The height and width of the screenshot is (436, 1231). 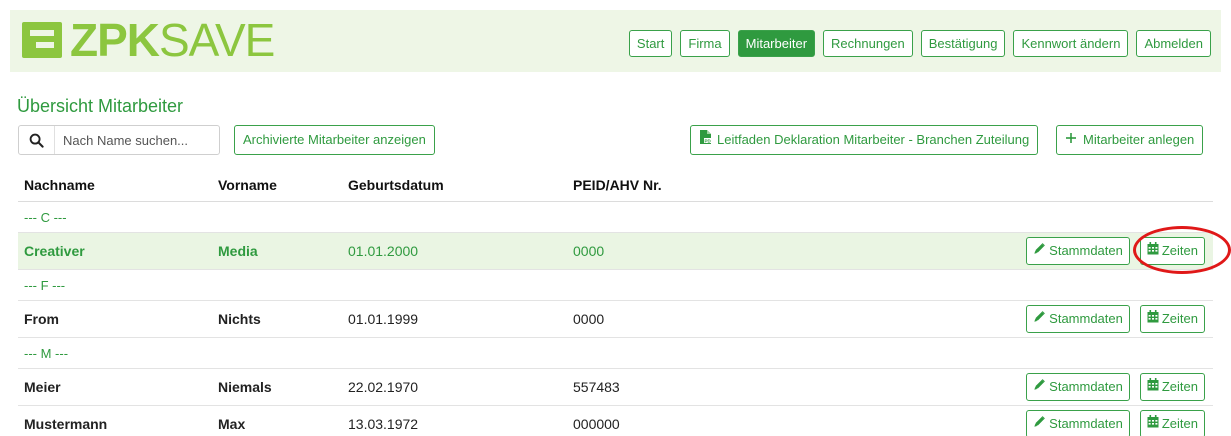 I want to click on cell-peid: 000000, so click(x=596, y=424).